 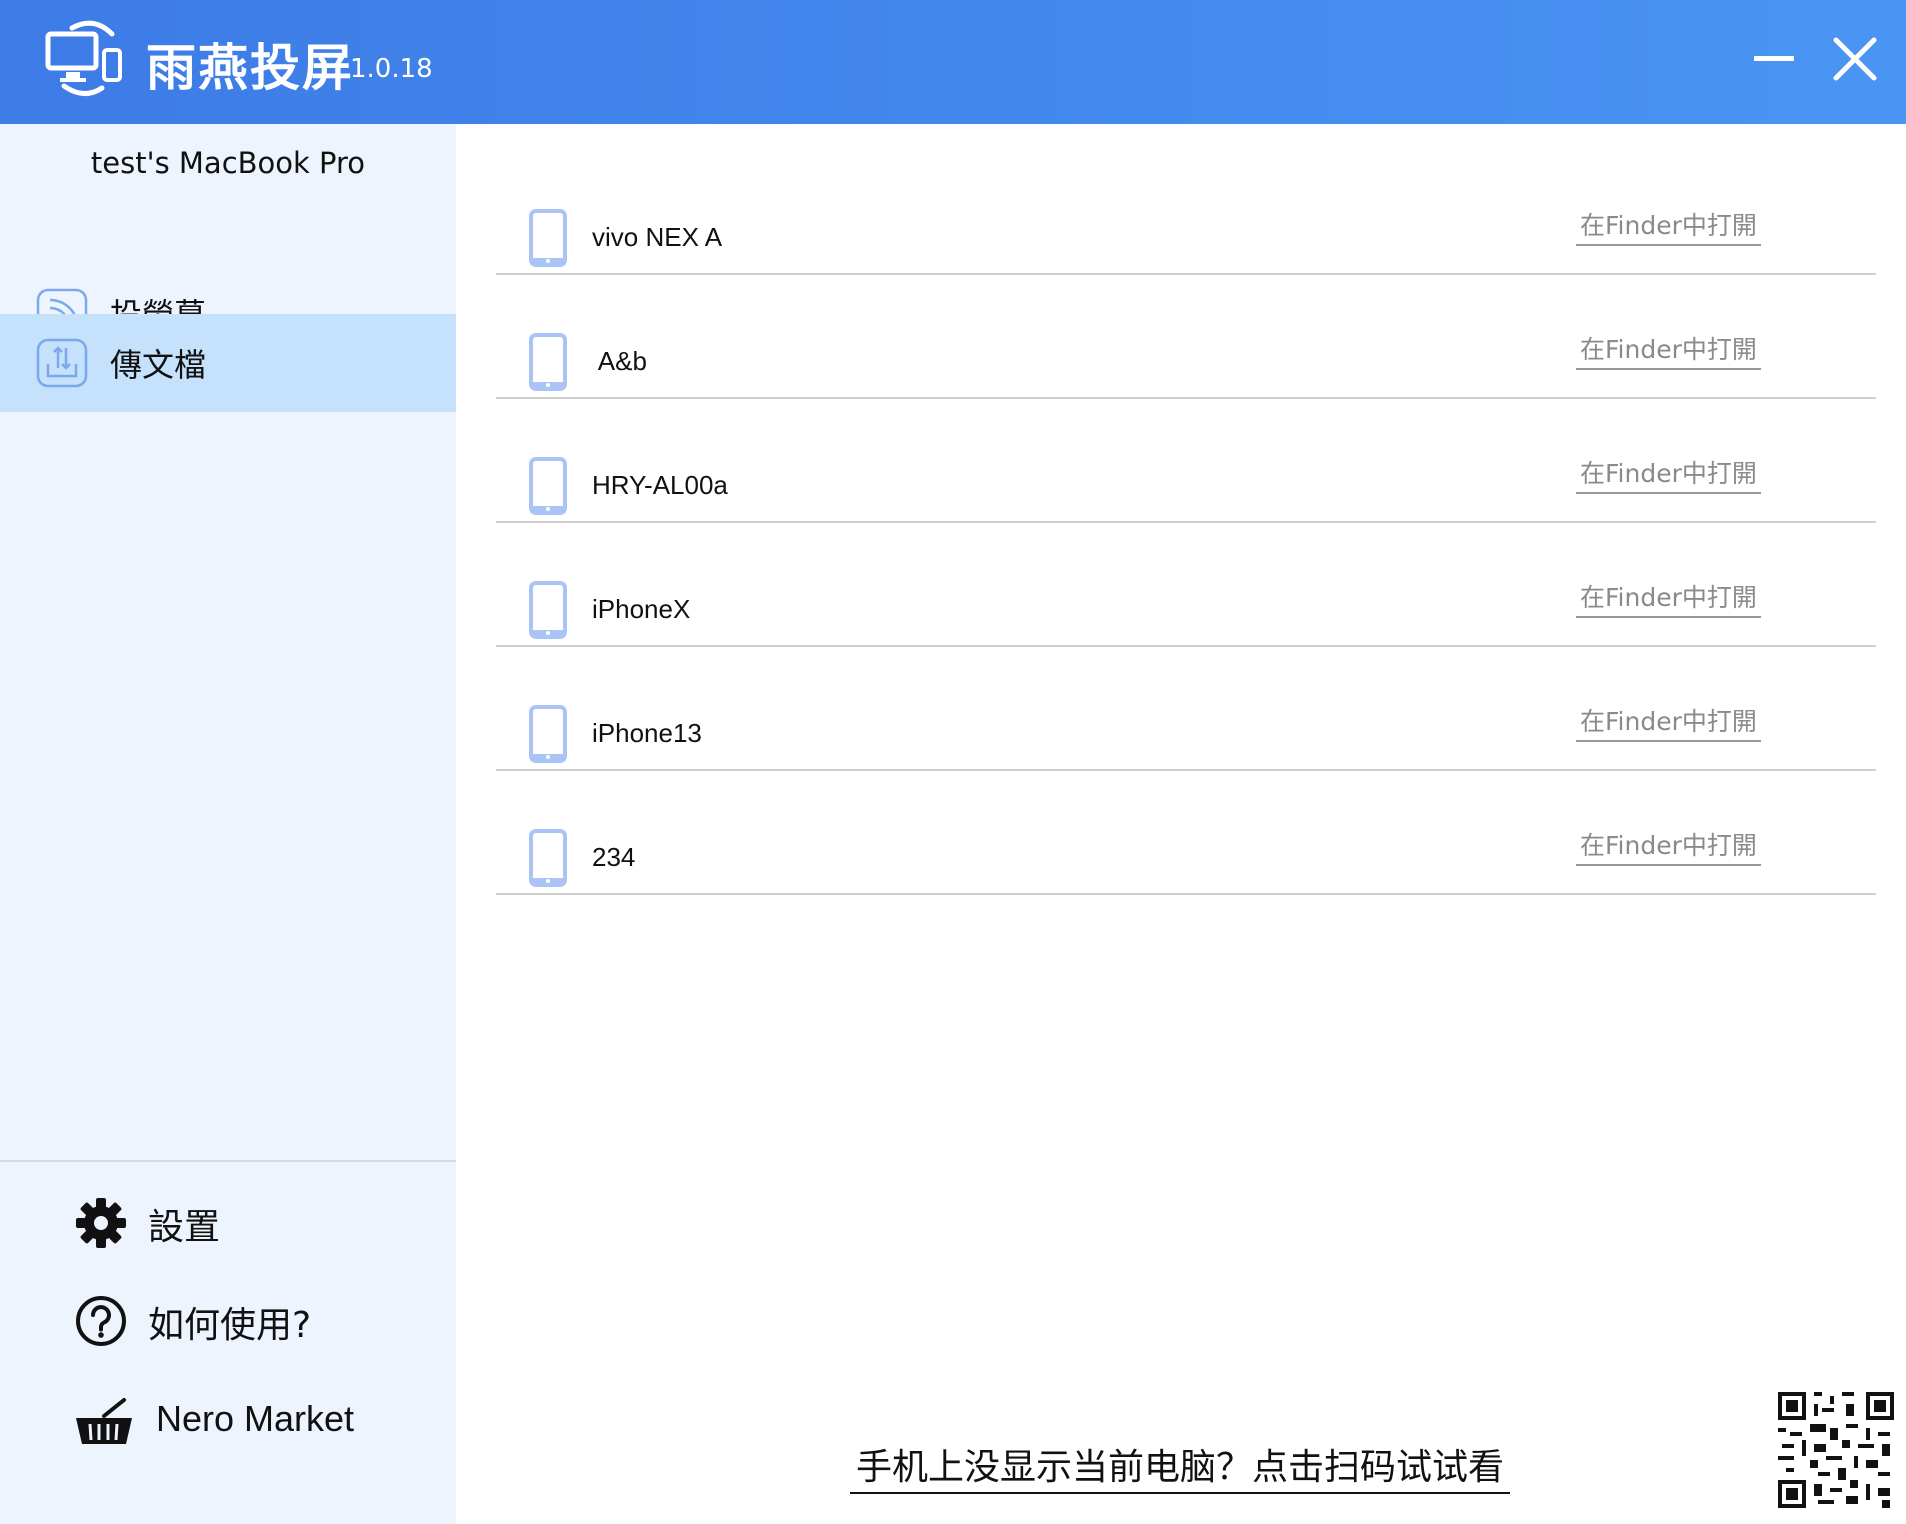 I want to click on local-device-name: test's MacBook Pro, so click(x=228, y=163).